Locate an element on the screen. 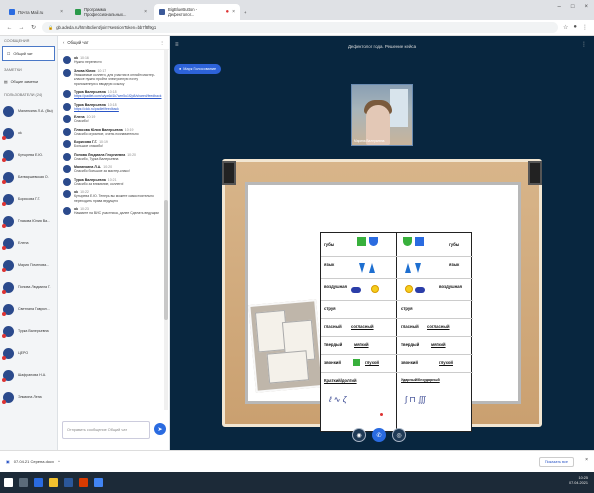  user-item: Борисова Г.Г. is located at coordinates (28, 199).